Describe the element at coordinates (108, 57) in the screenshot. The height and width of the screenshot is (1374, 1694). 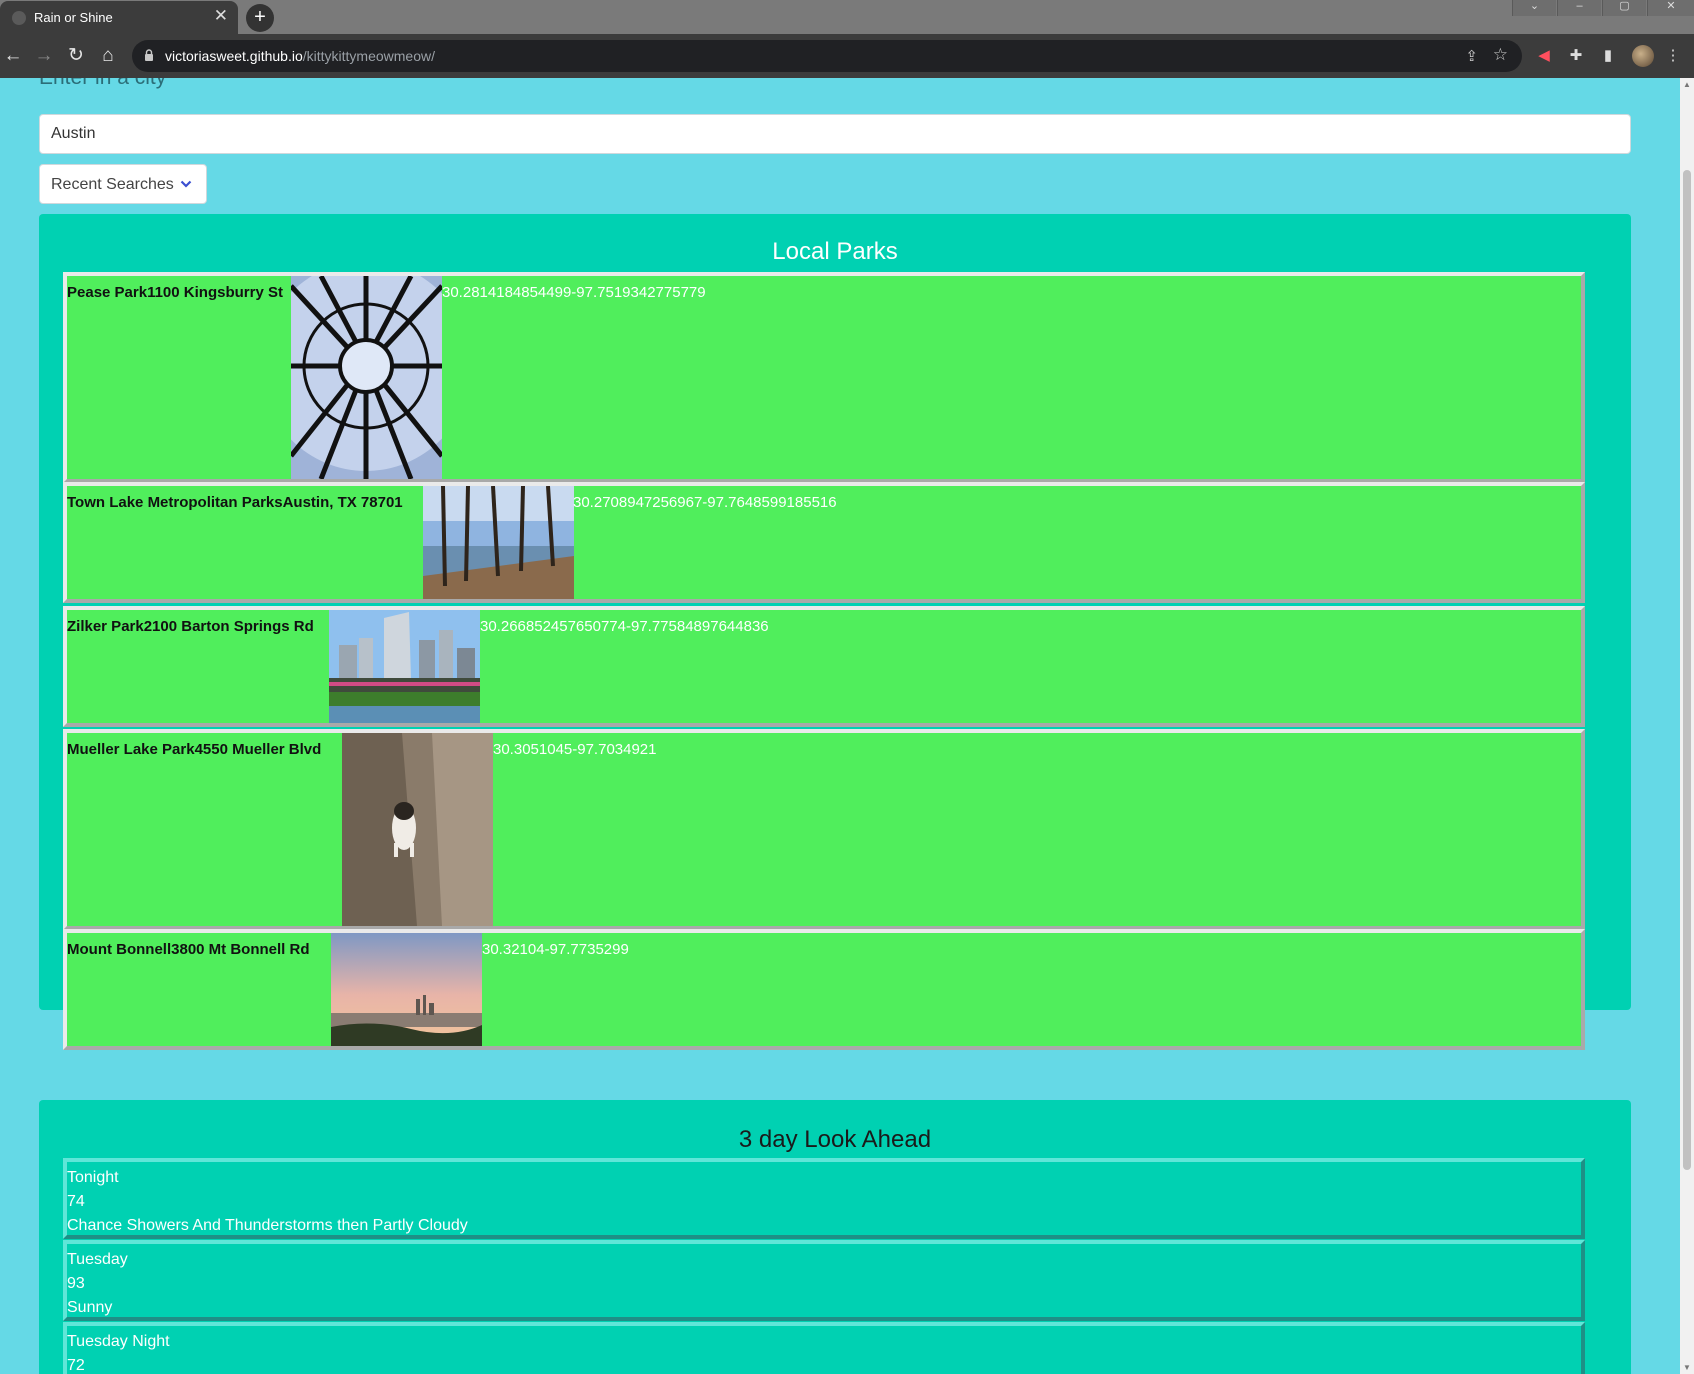
I see `home-icon: ⌂` at that location.